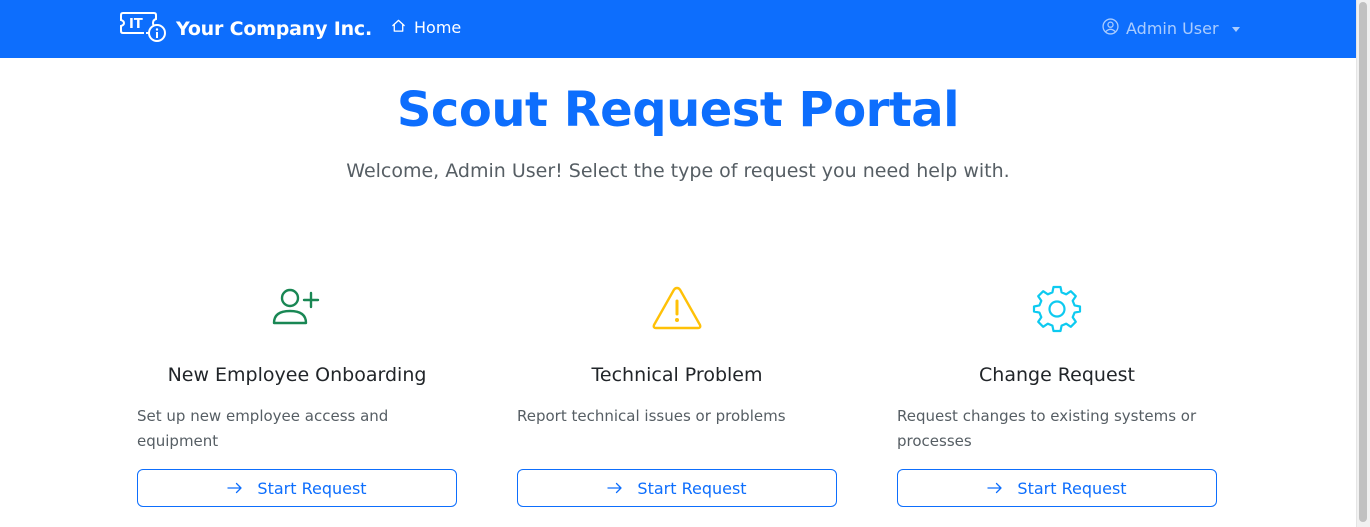 Image resolution: width=1370 pixels, height=527 pixels. What do you see at coordinates (263, 428) in the screenshot?
I see `card-description: Set up new employee access and equipment` at bounding box center [263, 428].